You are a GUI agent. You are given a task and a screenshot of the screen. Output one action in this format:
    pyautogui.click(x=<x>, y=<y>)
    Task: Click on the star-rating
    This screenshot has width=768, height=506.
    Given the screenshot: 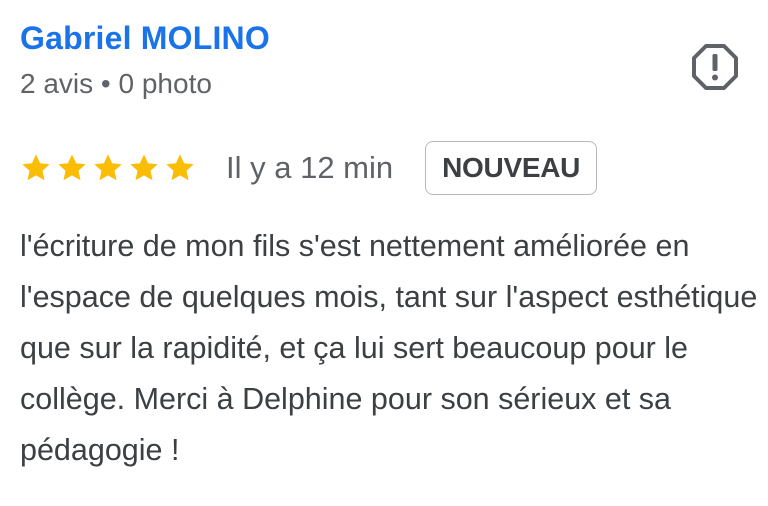 What is the action you would take?
    pyautogui.click(x=108, y=168)
    